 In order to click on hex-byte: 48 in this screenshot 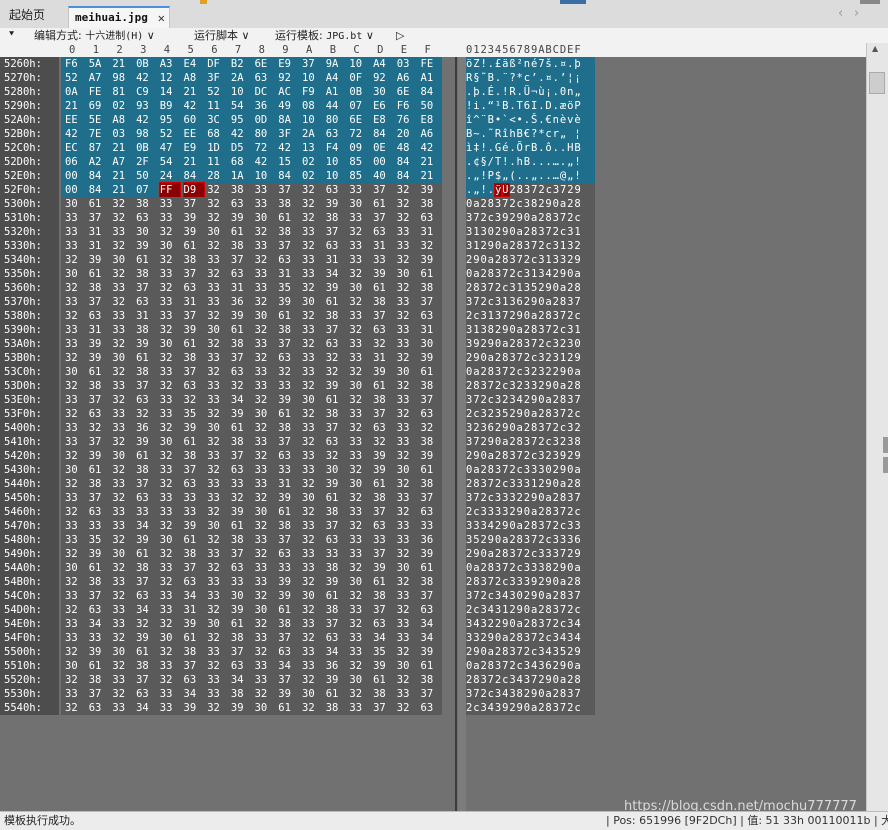, I will do `click(407, 148)`.